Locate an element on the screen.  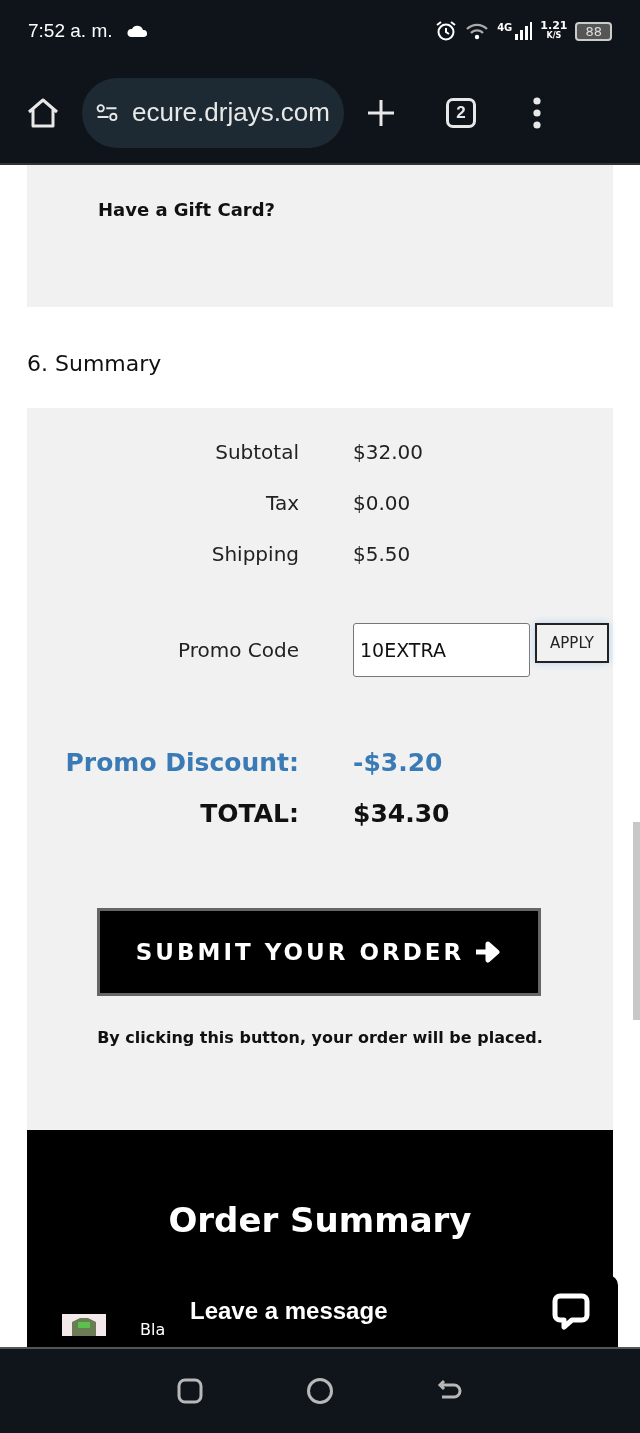
home-icon is located at coordinates (43, 112).